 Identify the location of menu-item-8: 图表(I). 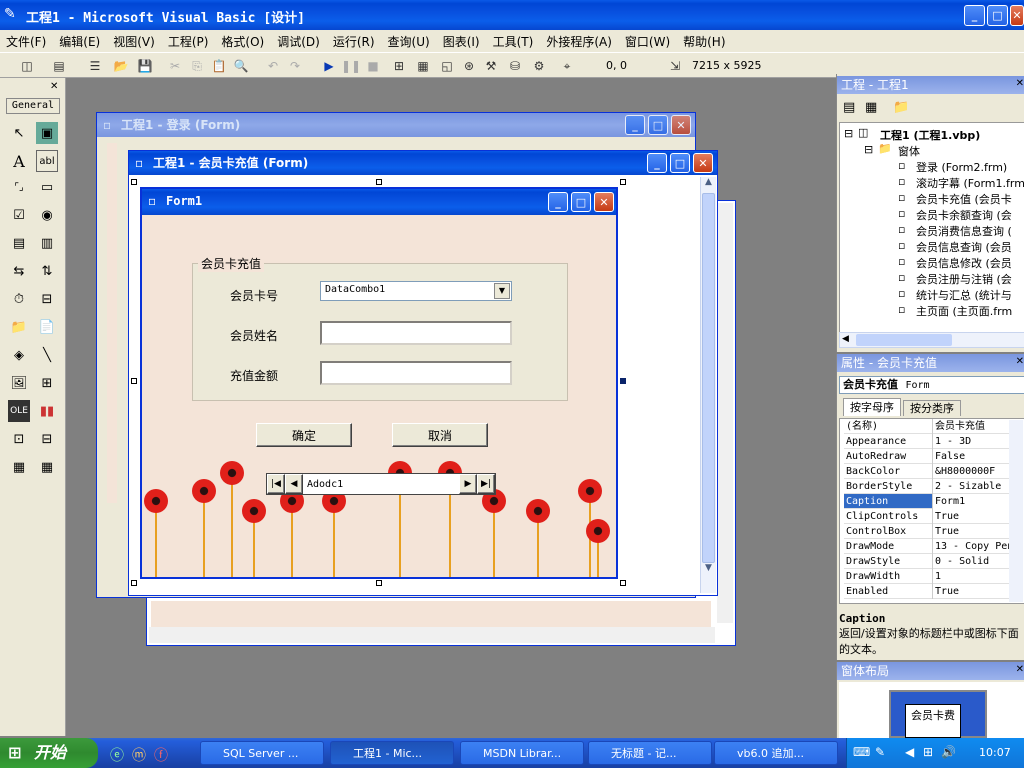
(461, 41).